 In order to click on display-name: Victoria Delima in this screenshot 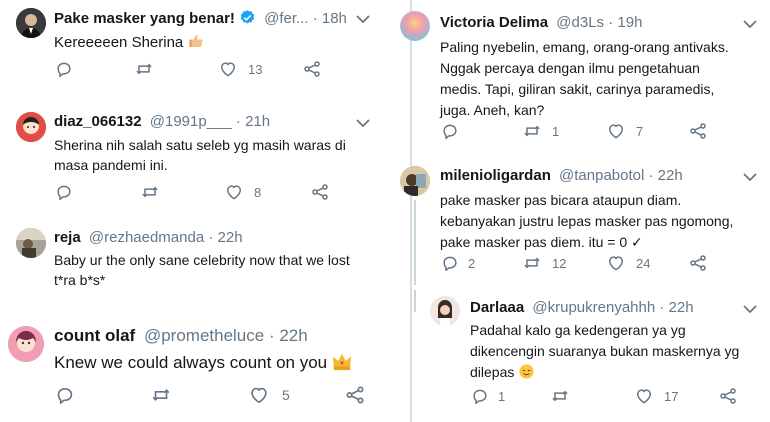, I will do `click(494, 22)`.